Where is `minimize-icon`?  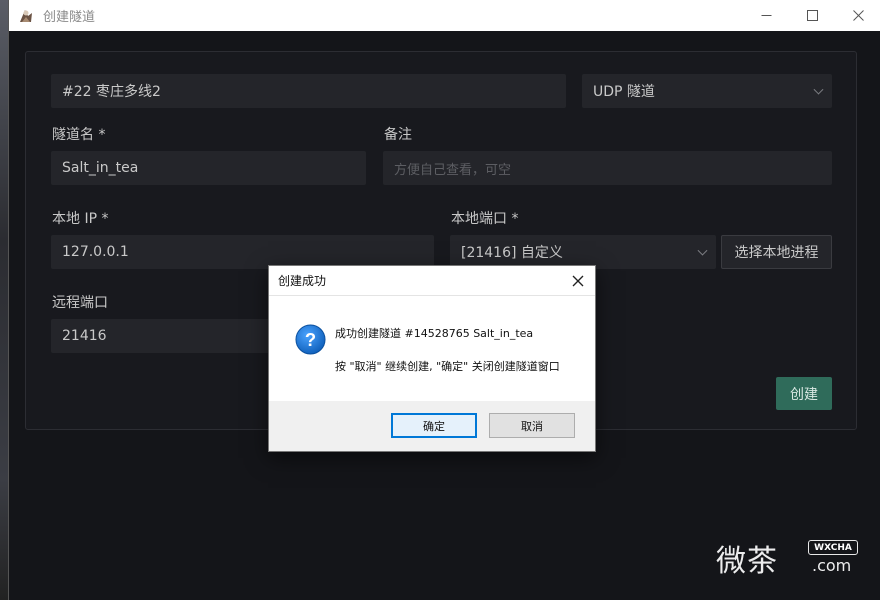
minimize-icon is located at coordinates (766, 15).